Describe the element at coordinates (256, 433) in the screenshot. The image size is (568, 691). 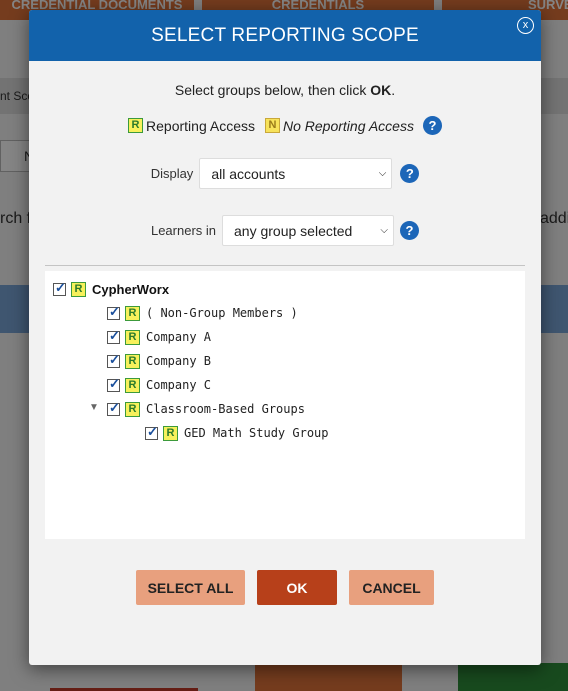
I see `tree-node-label: GED Math Study Group` at that location.